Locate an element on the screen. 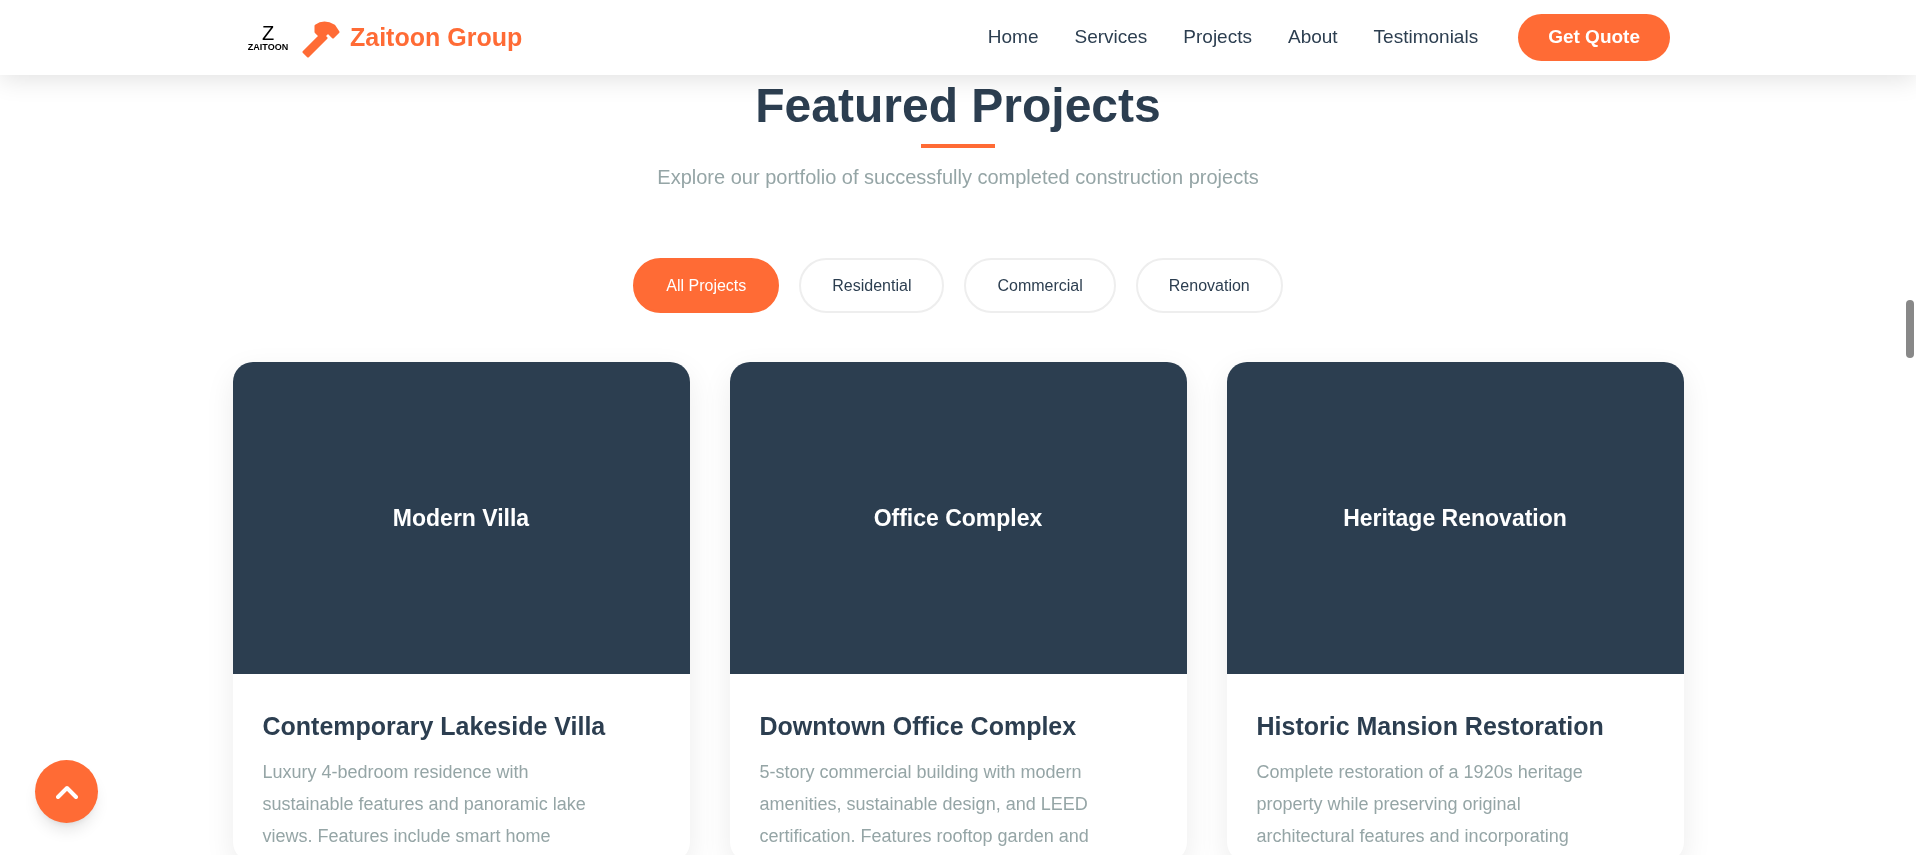  scrollbar-thumb is located at coordinates (1910, 329).